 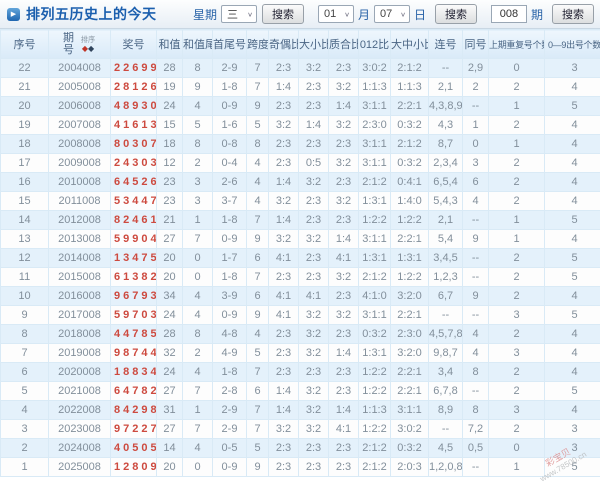 What do you see at coordinates (257, 163) in the screenshot?
I see `cell-span: 4` at bounding box center [257, 163].